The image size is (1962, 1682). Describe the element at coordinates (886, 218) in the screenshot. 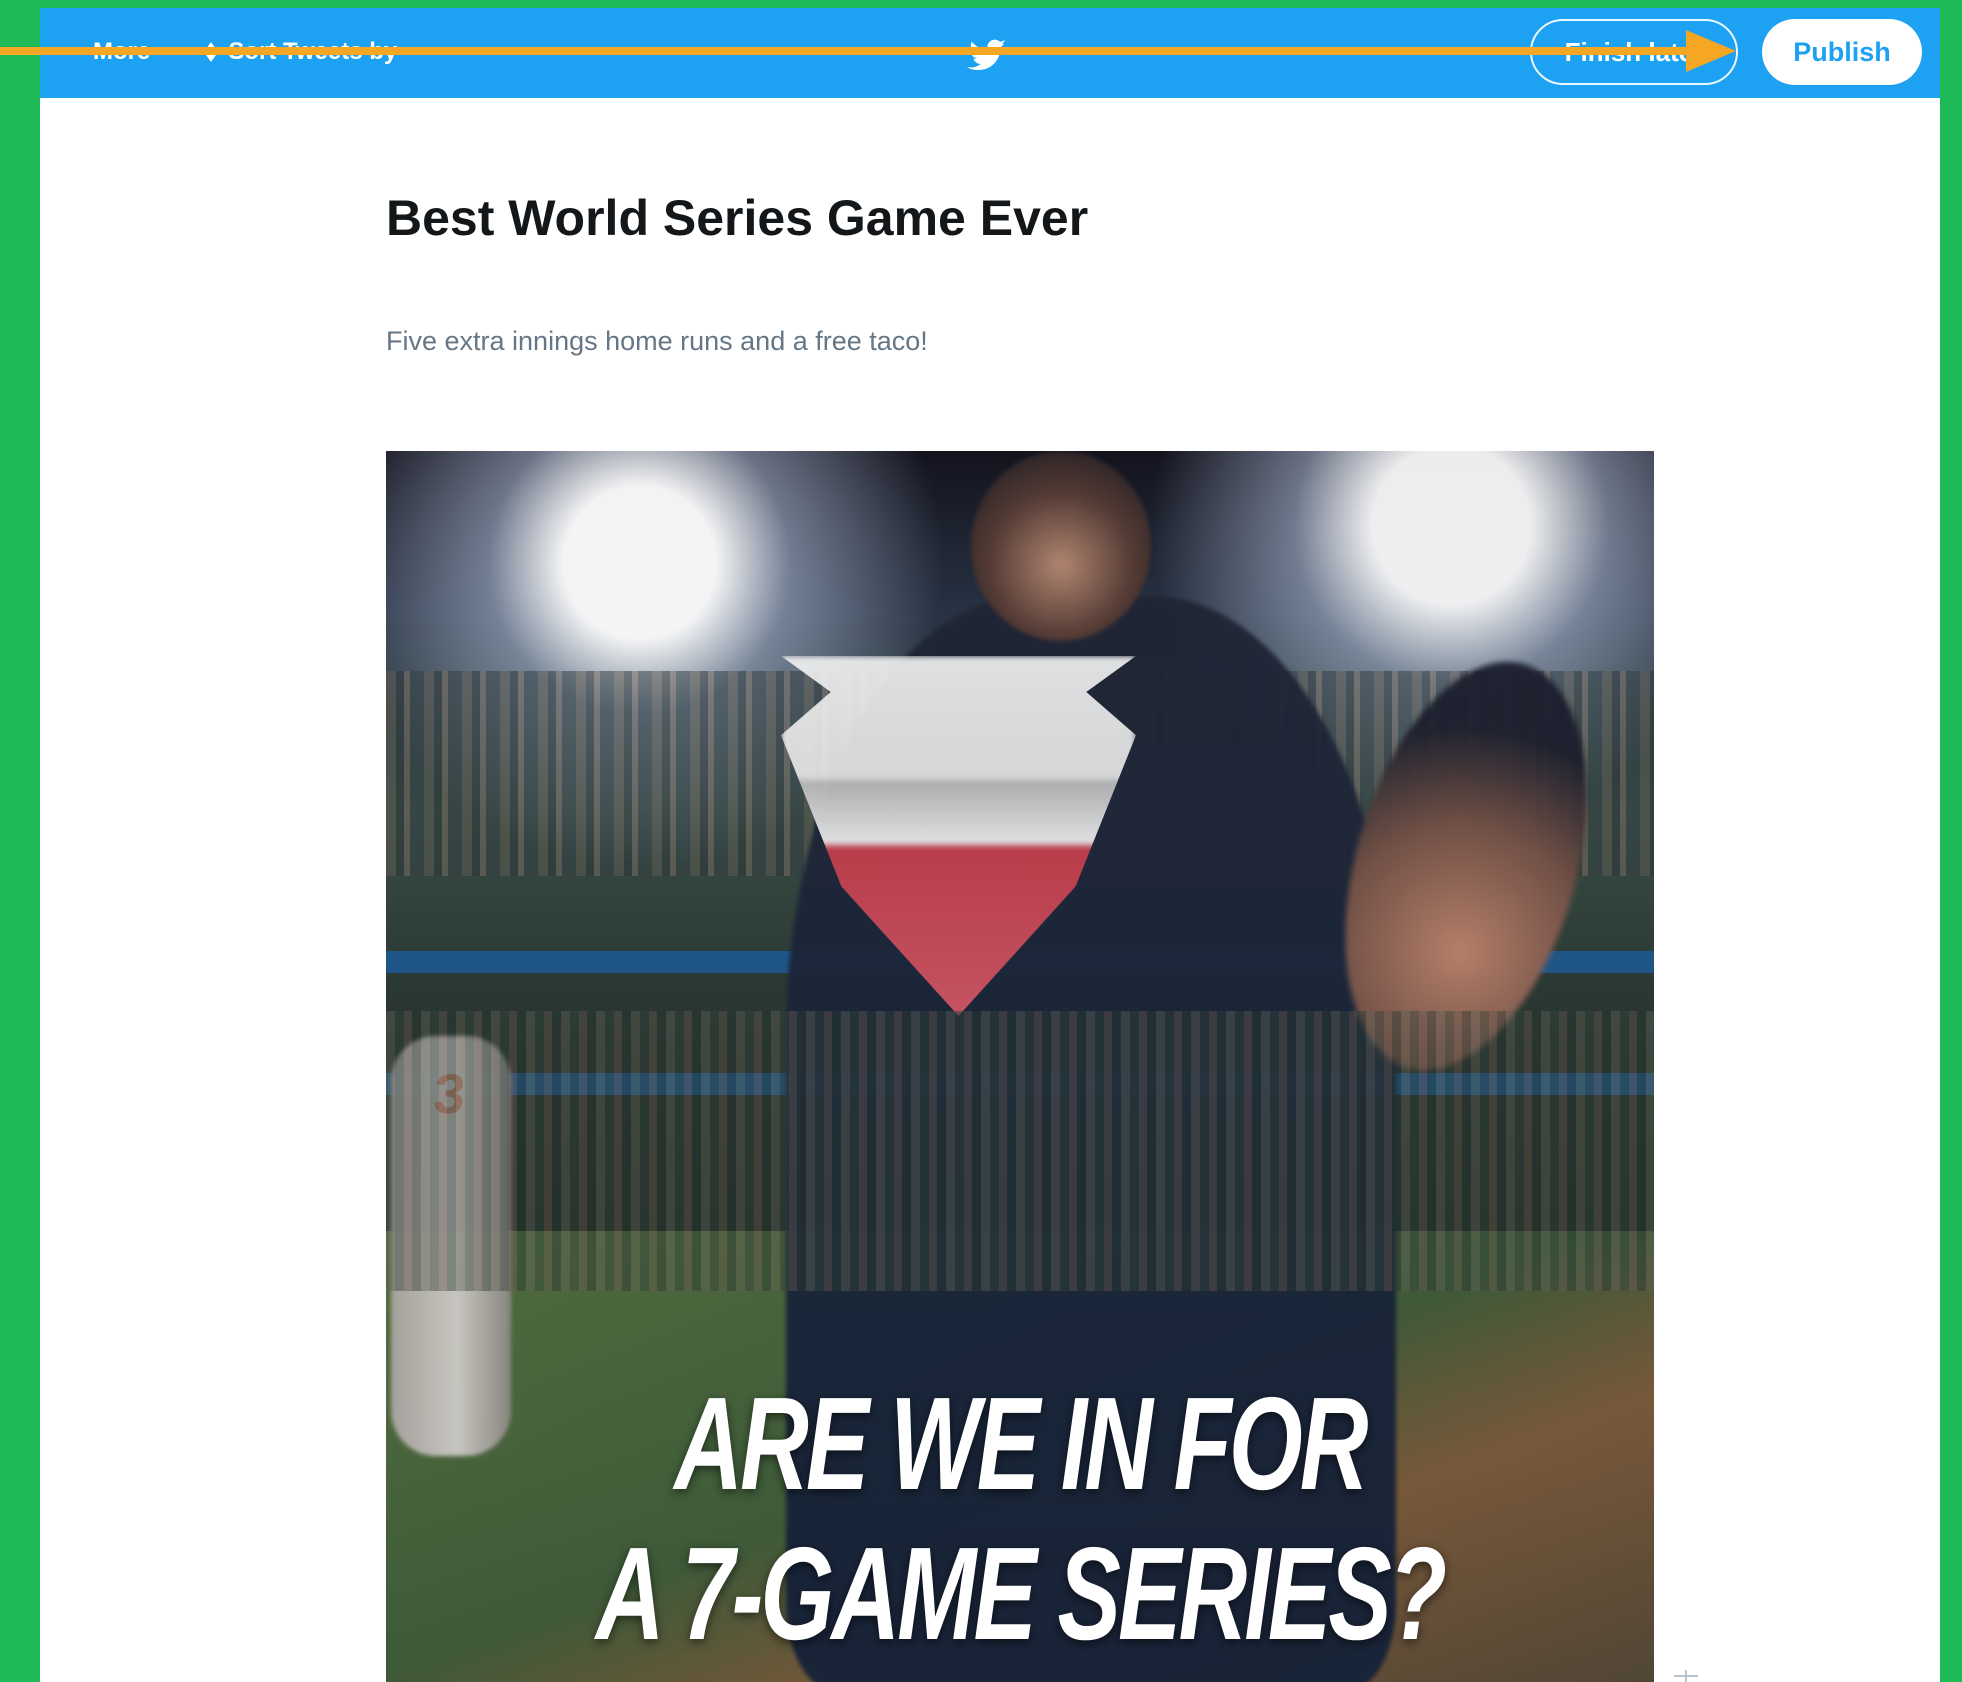

I see `moment-title: Best World Series Game Ever` at that location.